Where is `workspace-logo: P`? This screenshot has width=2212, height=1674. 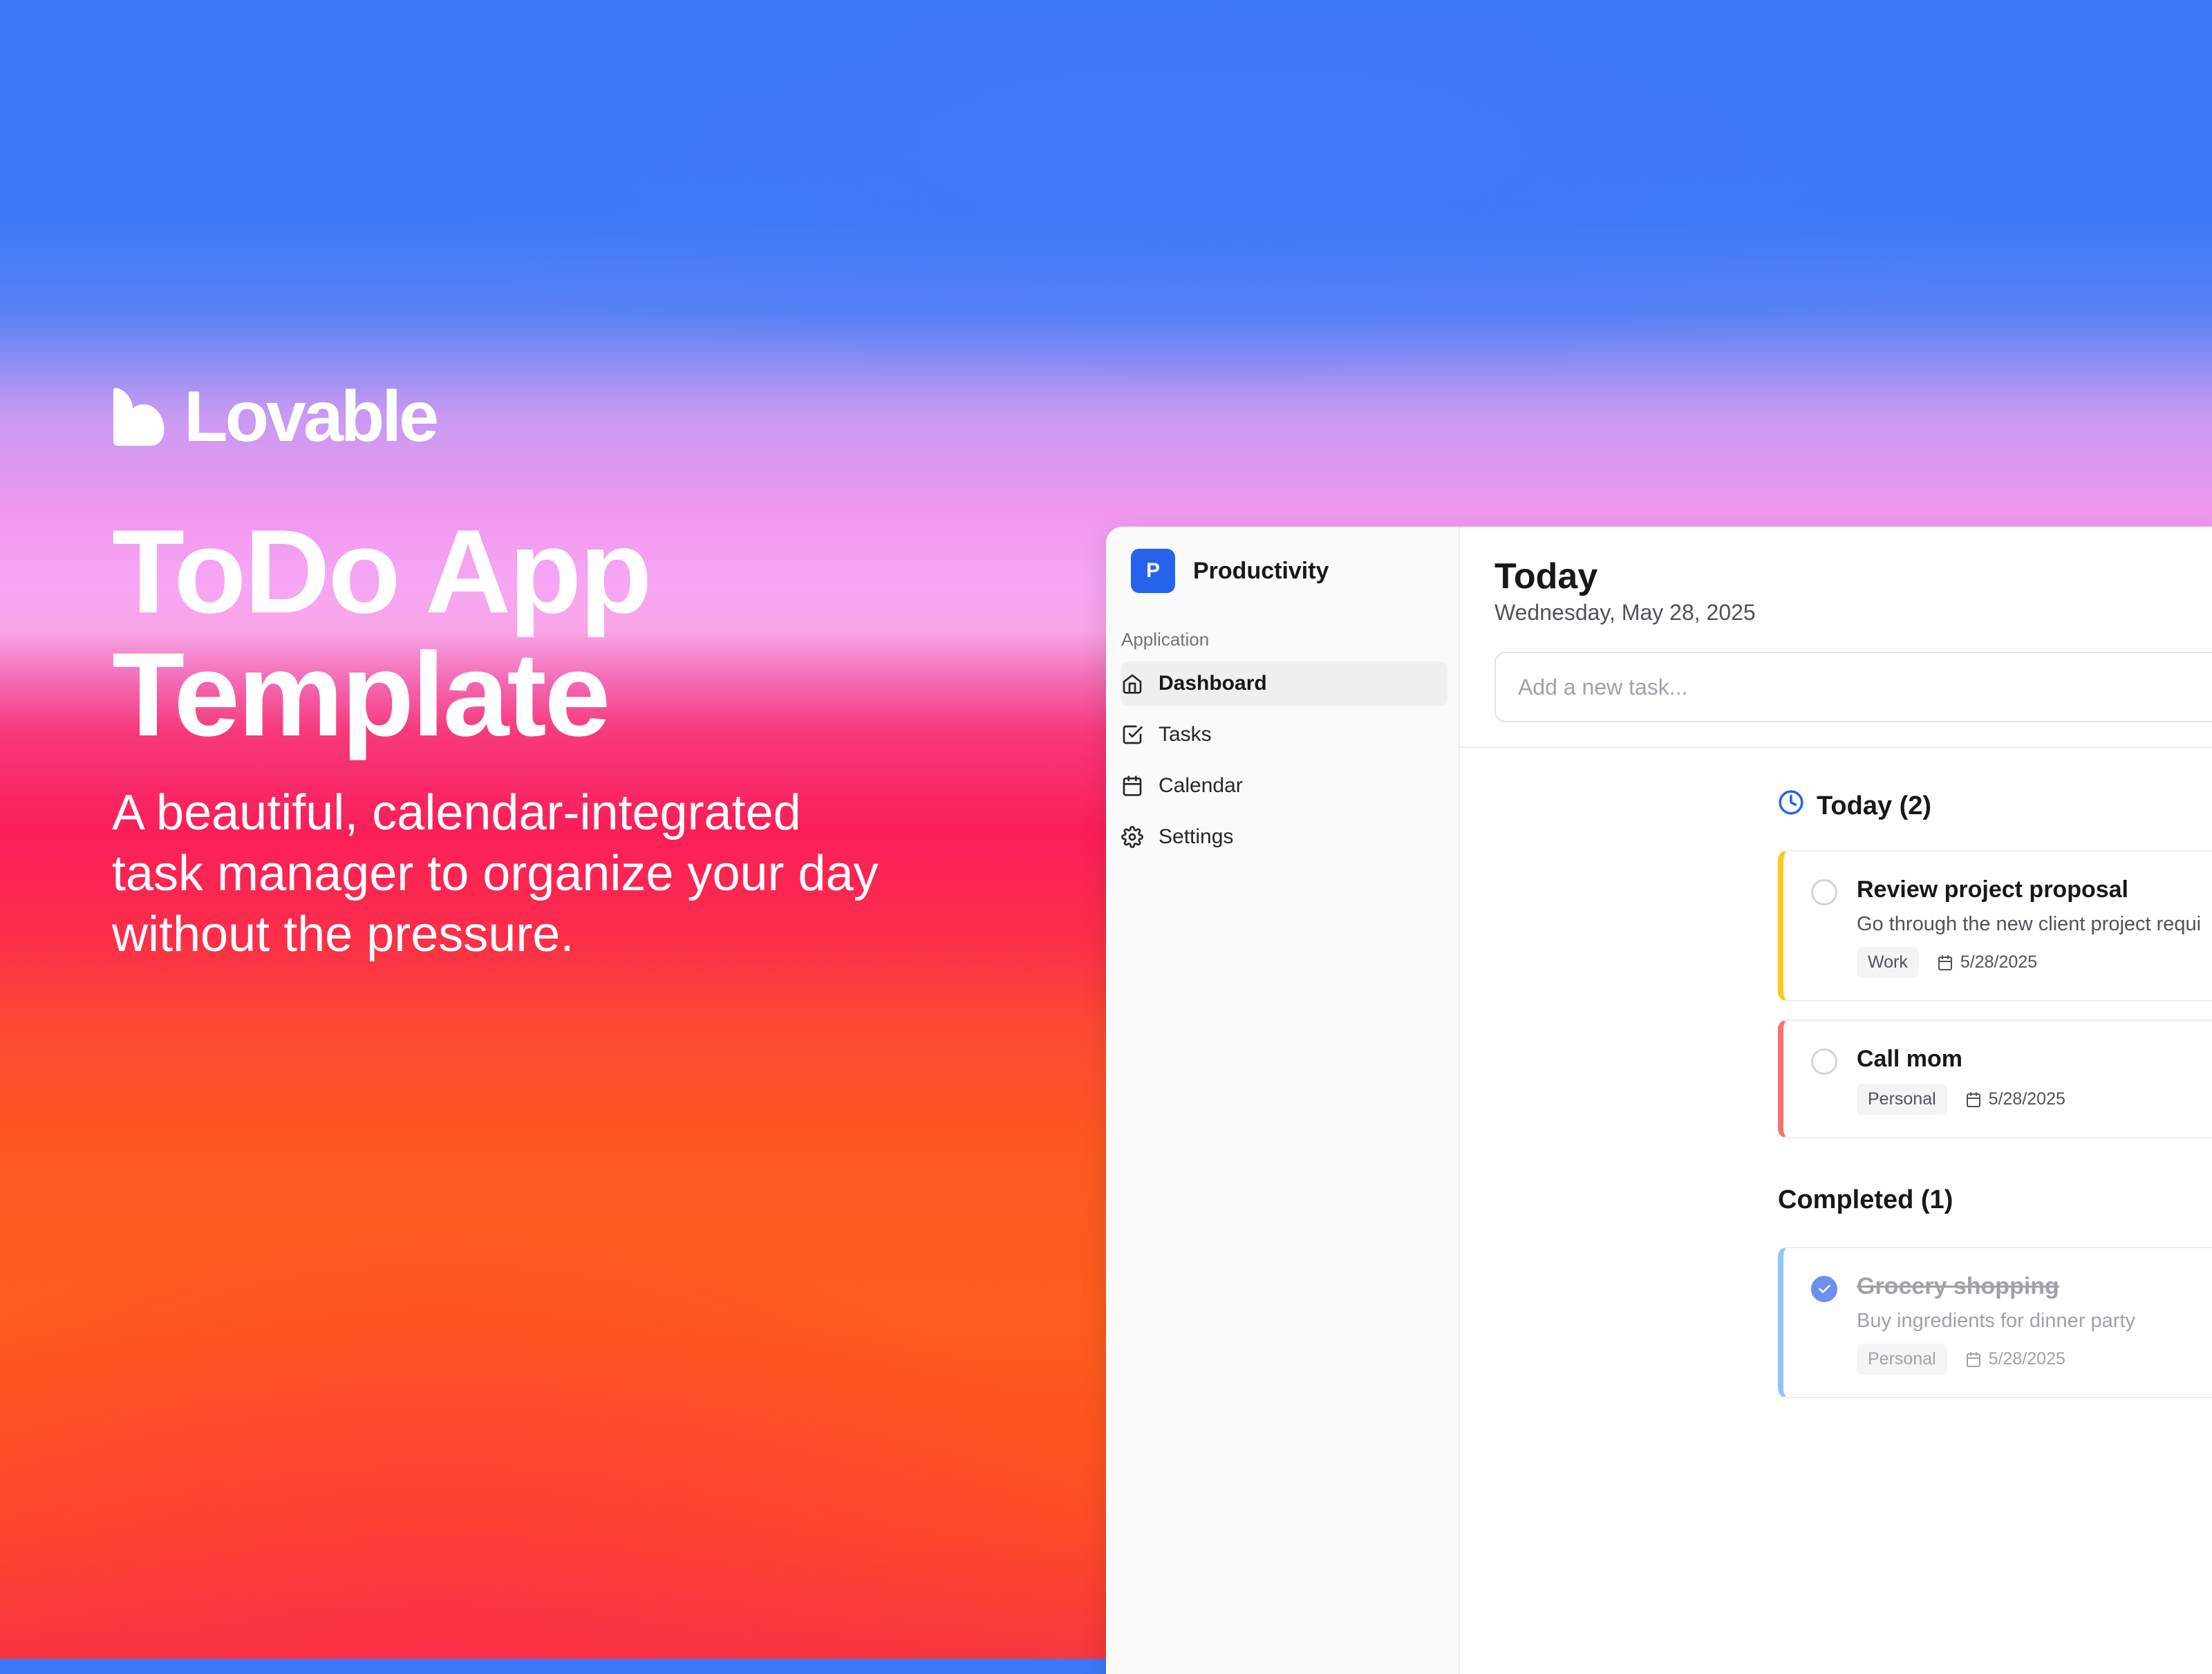 workspace-logo: P is located at coordinates (1153, 571).